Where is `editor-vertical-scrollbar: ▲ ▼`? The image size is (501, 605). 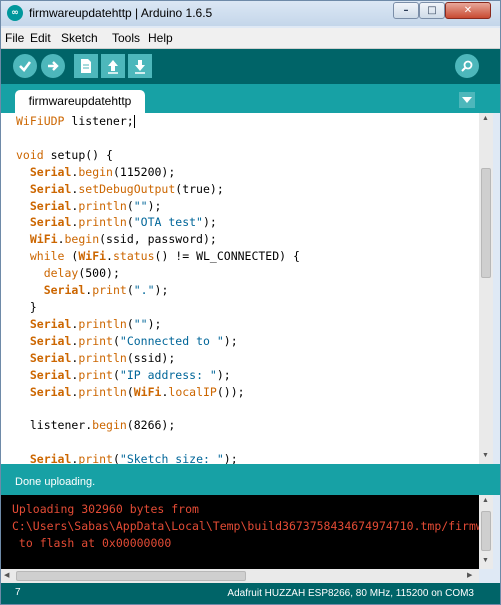
editor-vertical-scrollbar: ▲ ▼ is located at coordinates (486, 288).